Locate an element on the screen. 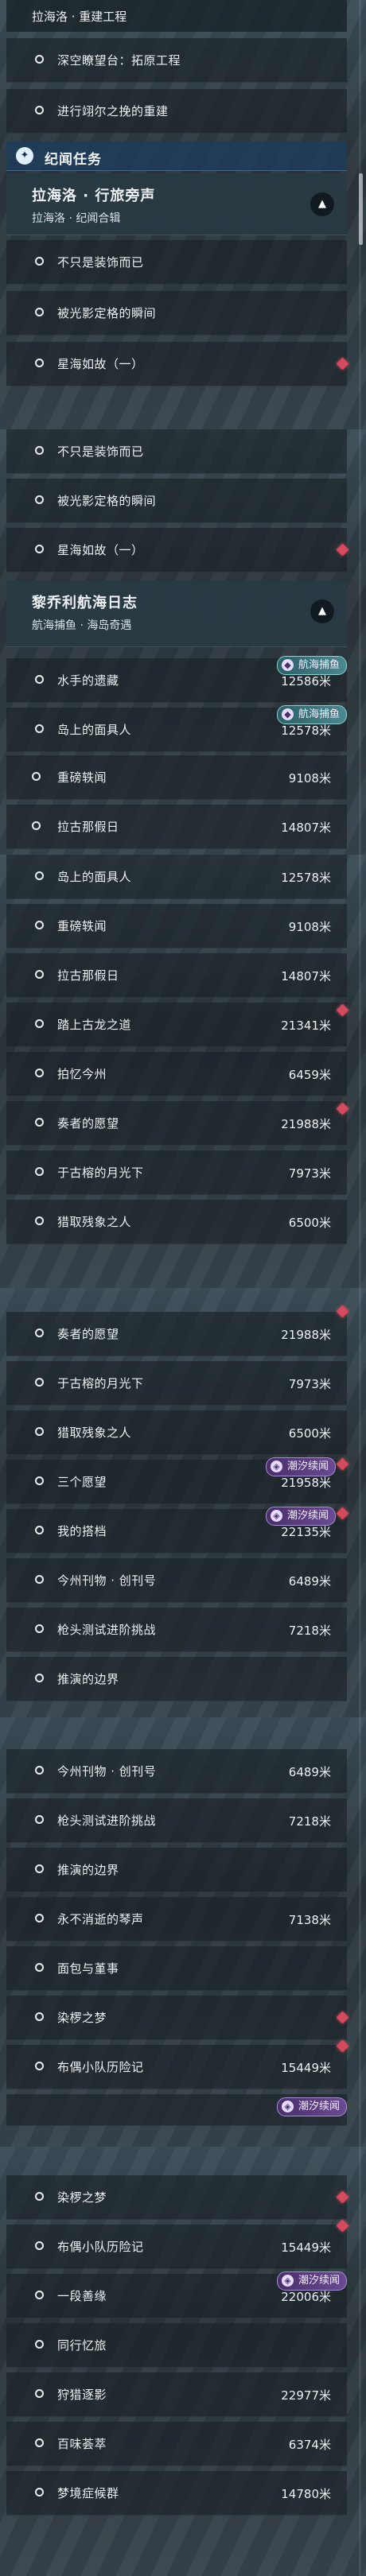 The height and width of the screenshot is (2576, 366). quest-name: 推演的边界 is located at coordinates (88, 1870).